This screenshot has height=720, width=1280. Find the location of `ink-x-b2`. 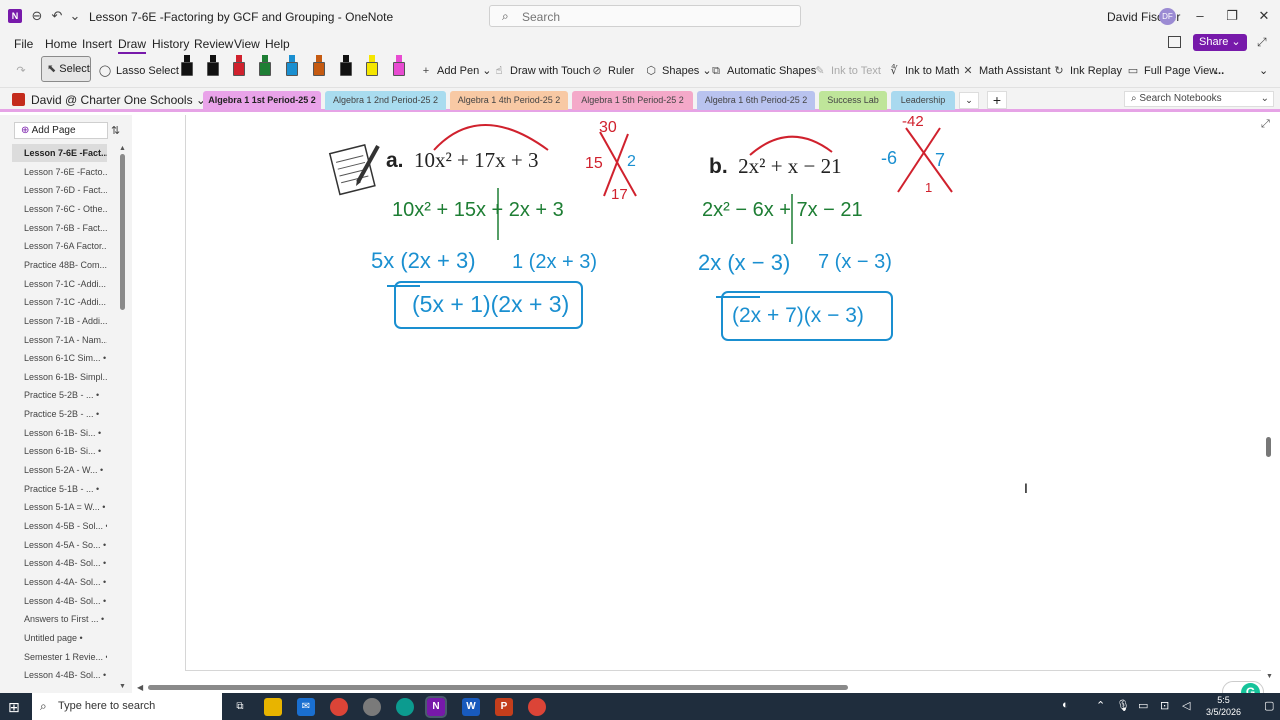

ink-x-b2 is located at coordinates (919, 160).